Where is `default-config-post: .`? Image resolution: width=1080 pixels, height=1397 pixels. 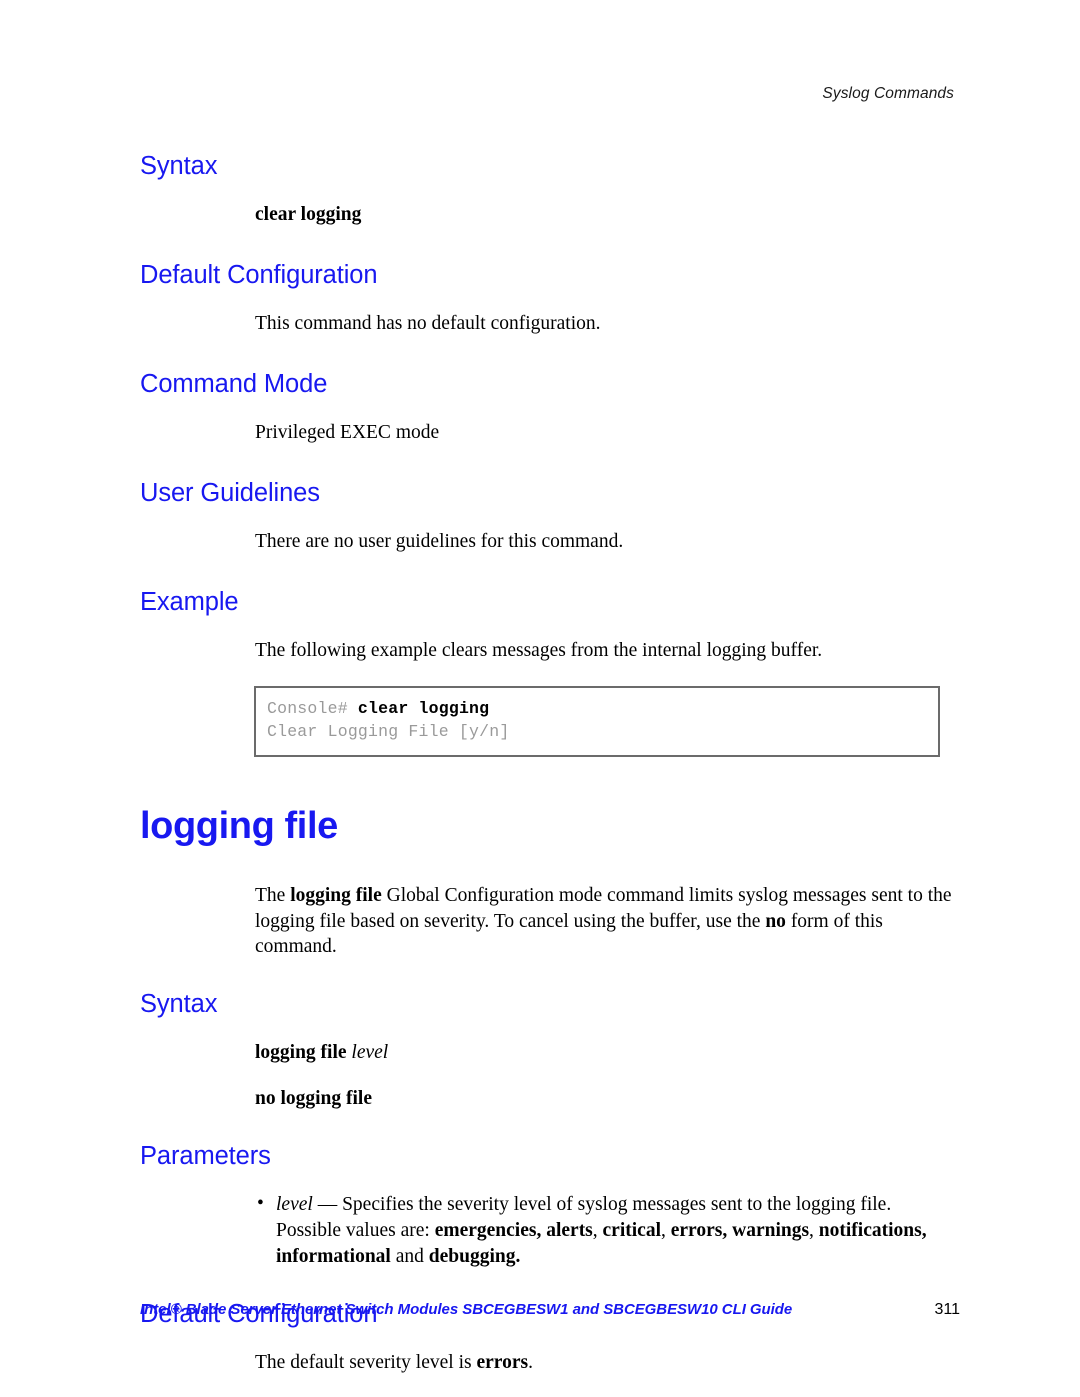 default-config-post: . is located at coordinates (530, 1363).